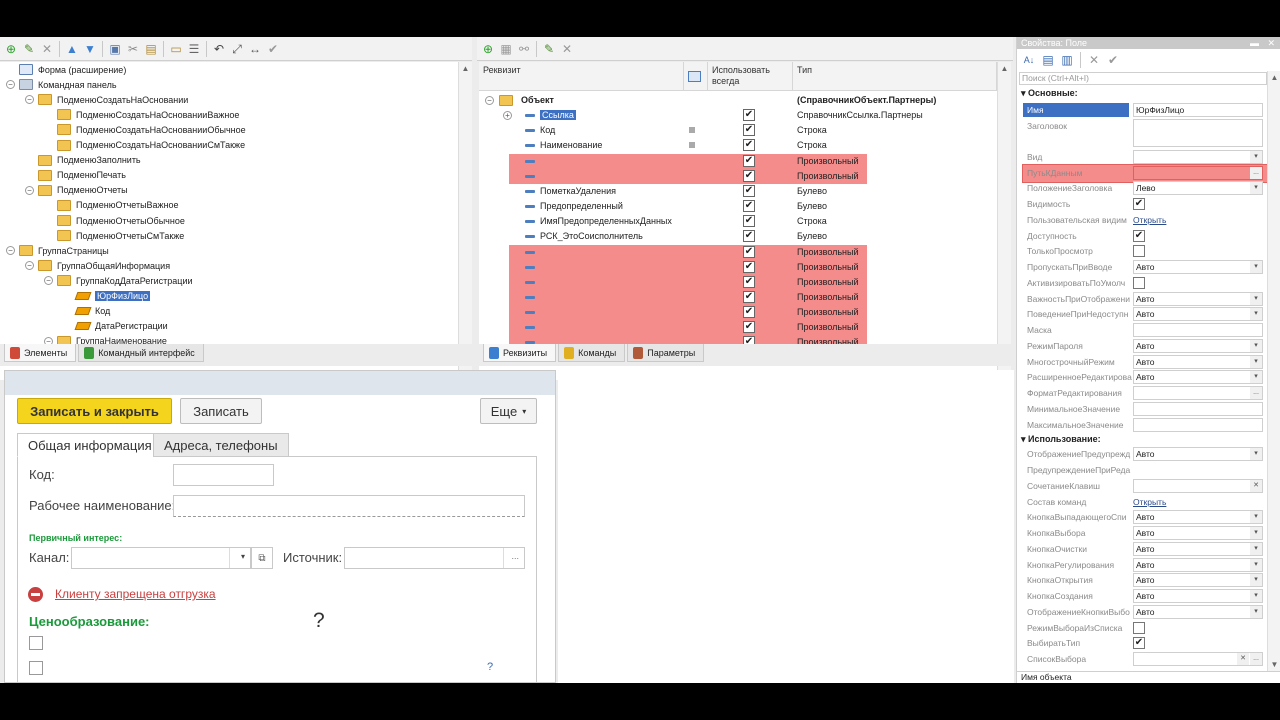  What do you see at coordinates (750, 76) in the screenshot?
I see `header-use-always: Использовать всегда` at bounding box center [750, 76].